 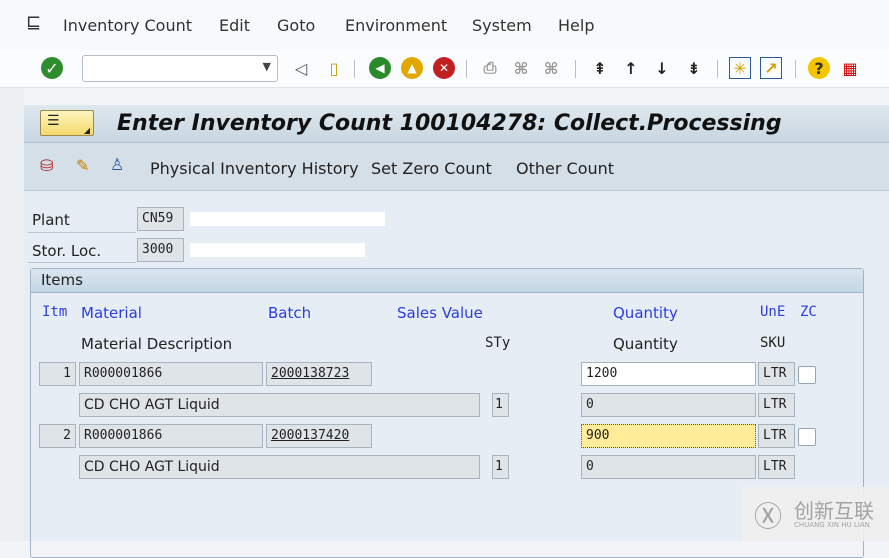 I want to click on storage-location-label: Stor. Loc., so click(x=67, y=251).